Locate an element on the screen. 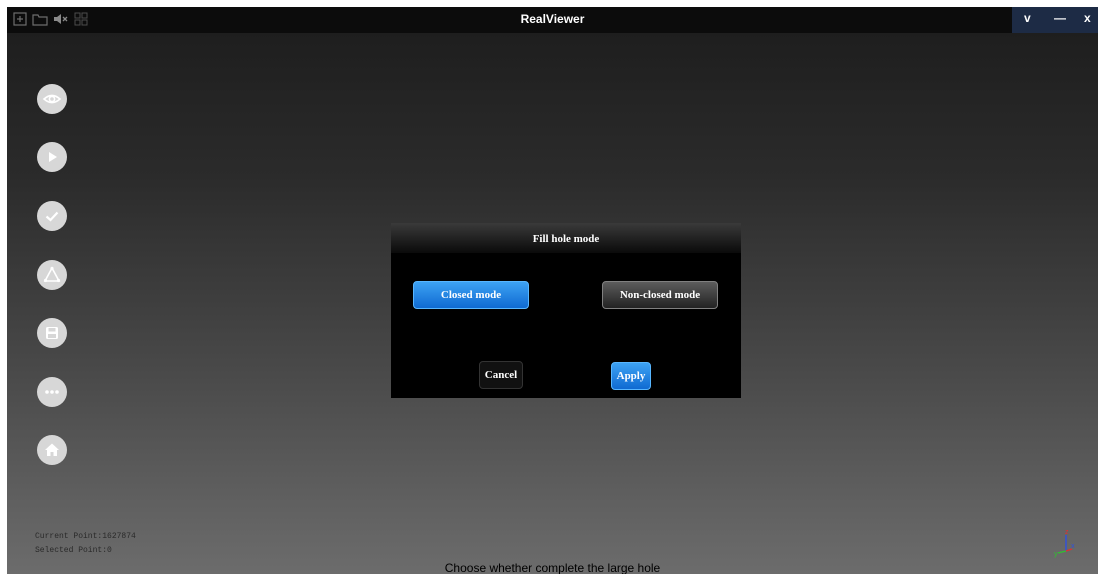  eye-icon is located at coordinates (52, 99).